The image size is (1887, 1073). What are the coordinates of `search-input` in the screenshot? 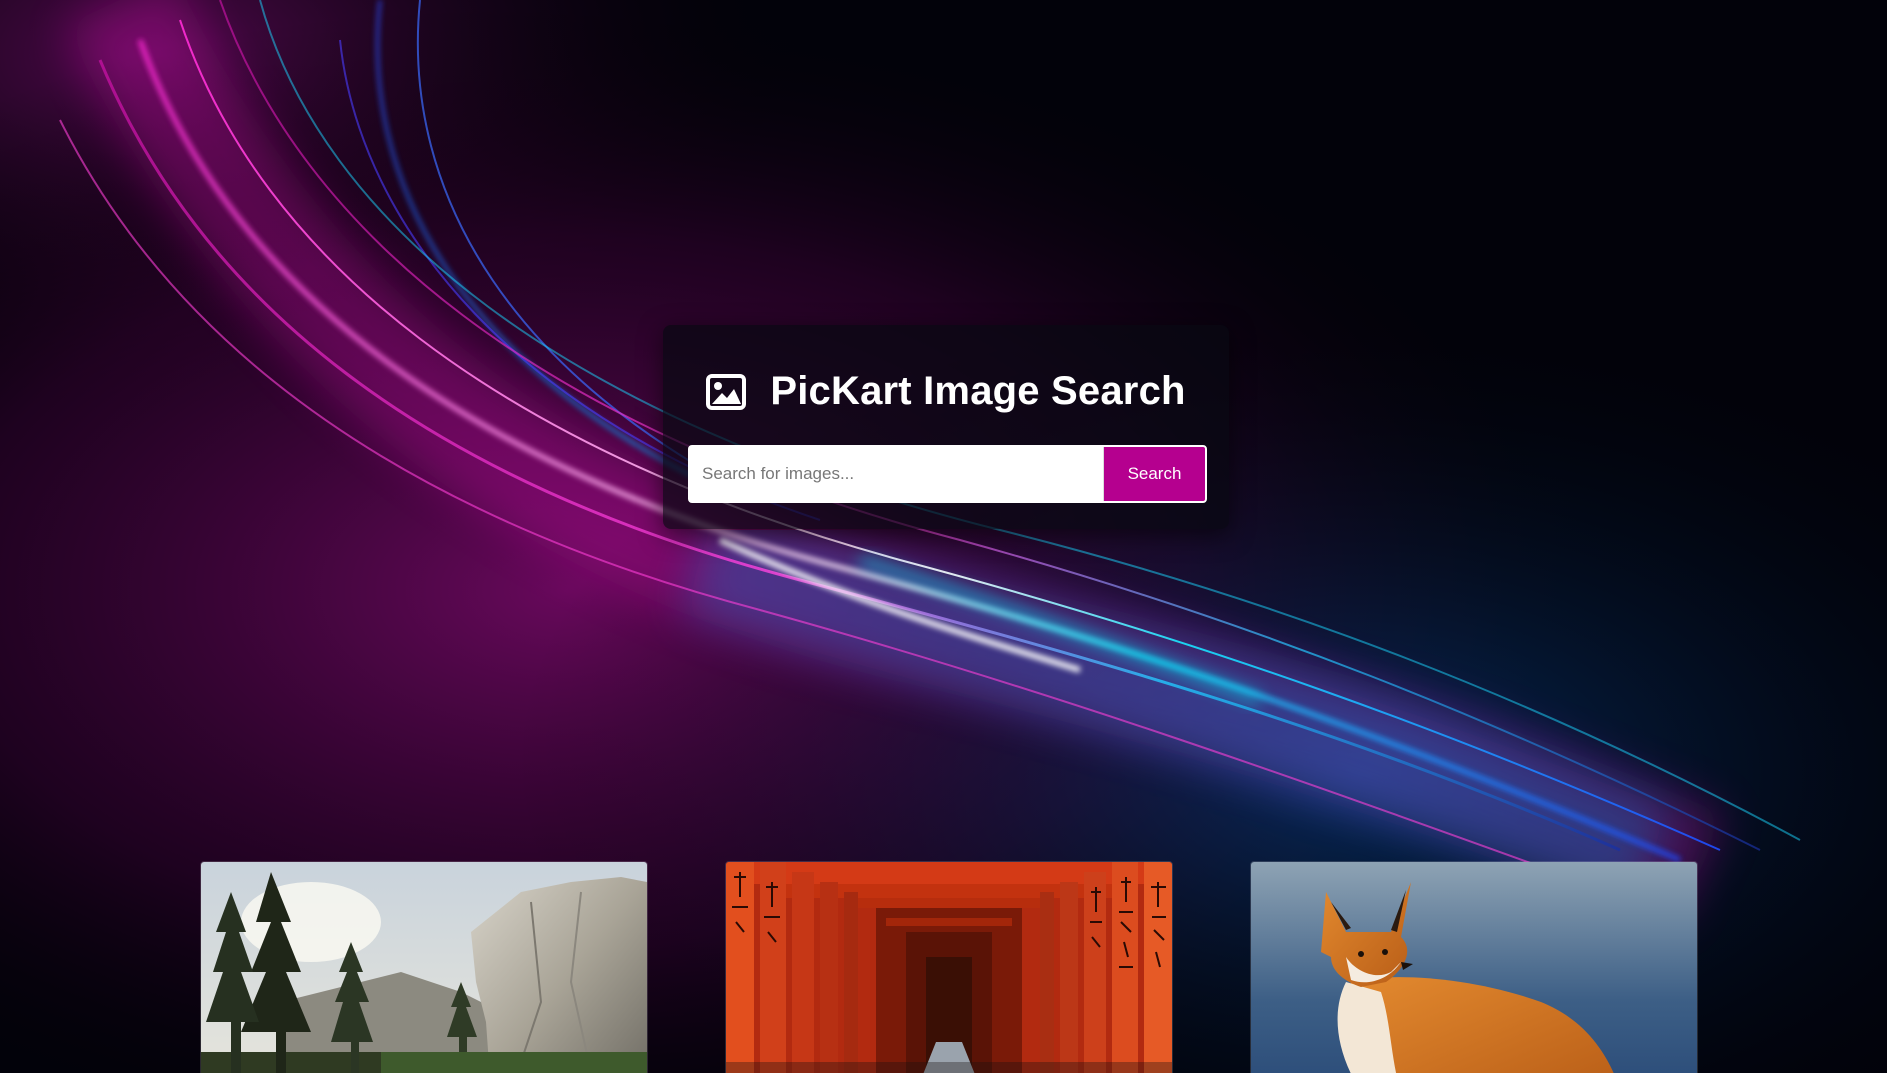 It's located at (896, 474).